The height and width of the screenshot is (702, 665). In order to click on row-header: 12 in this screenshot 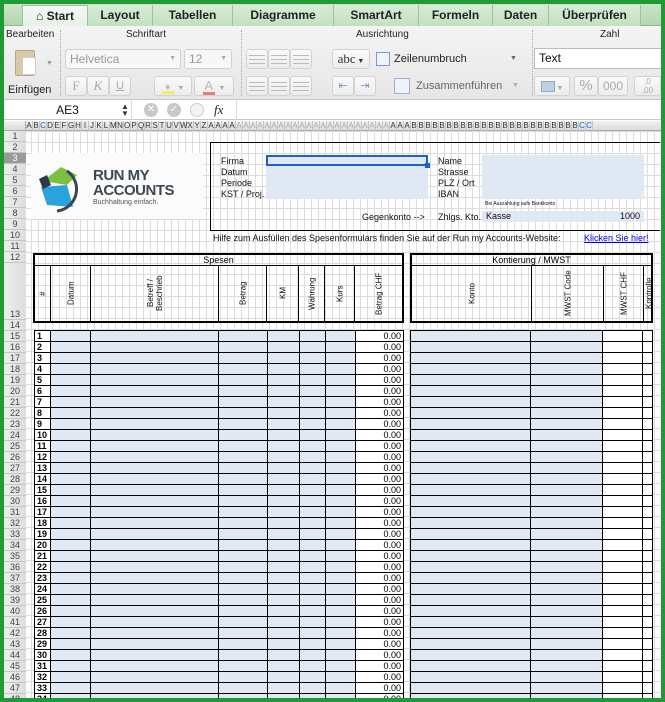, I will do `click(15, 257)`.